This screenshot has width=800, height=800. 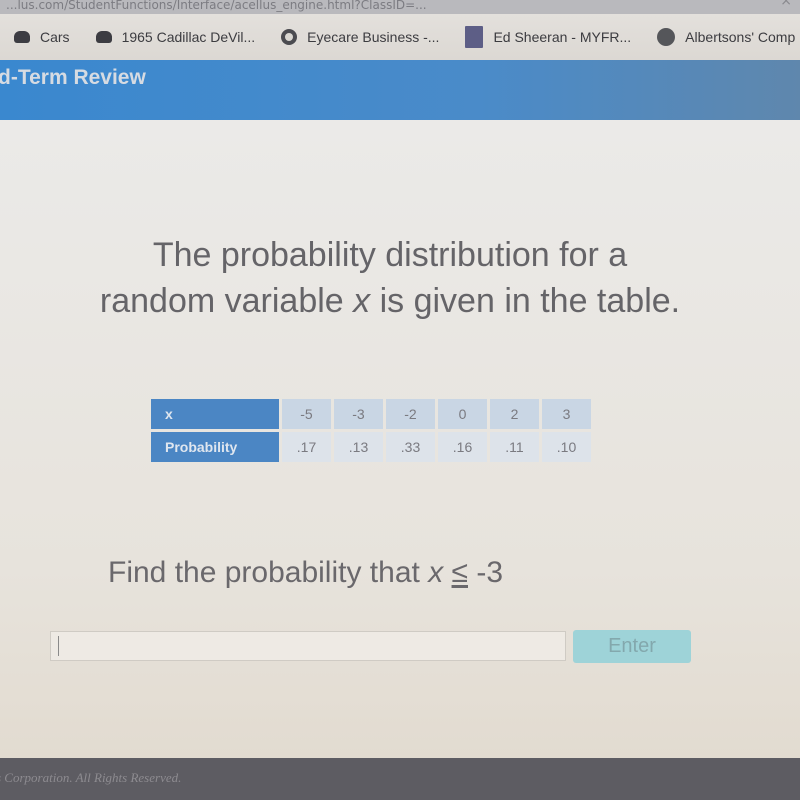 What do you see at coordinates (358, 414) in the screenshot?
I see `x-value: -3` at bounding box center [358, 414].